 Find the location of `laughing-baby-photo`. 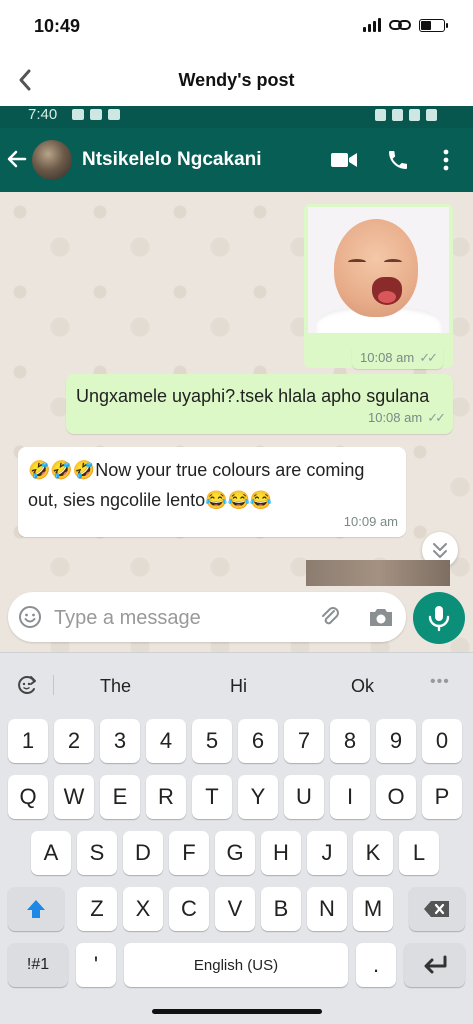

laughing-baby-photo is located at coordinates (378, 270).